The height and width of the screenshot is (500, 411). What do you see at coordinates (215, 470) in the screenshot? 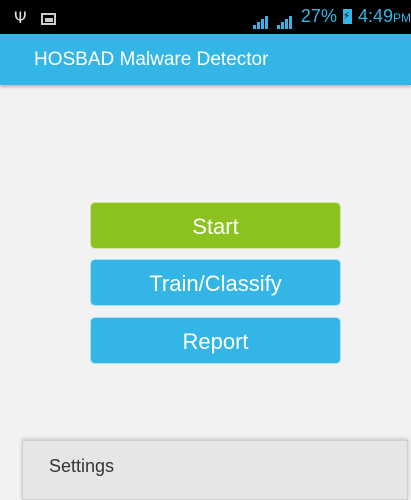
I see `options-menu: Settings` at bounding box center [215, 470].